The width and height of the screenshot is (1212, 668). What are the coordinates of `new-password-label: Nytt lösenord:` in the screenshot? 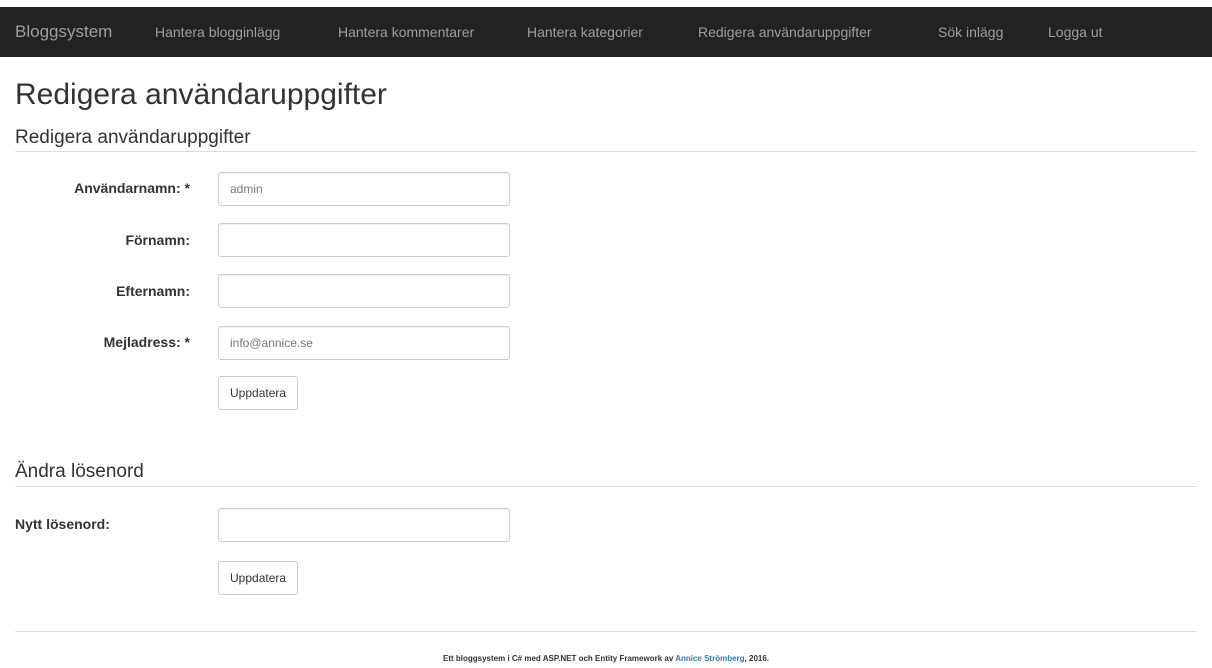 It's located at (62, 524).